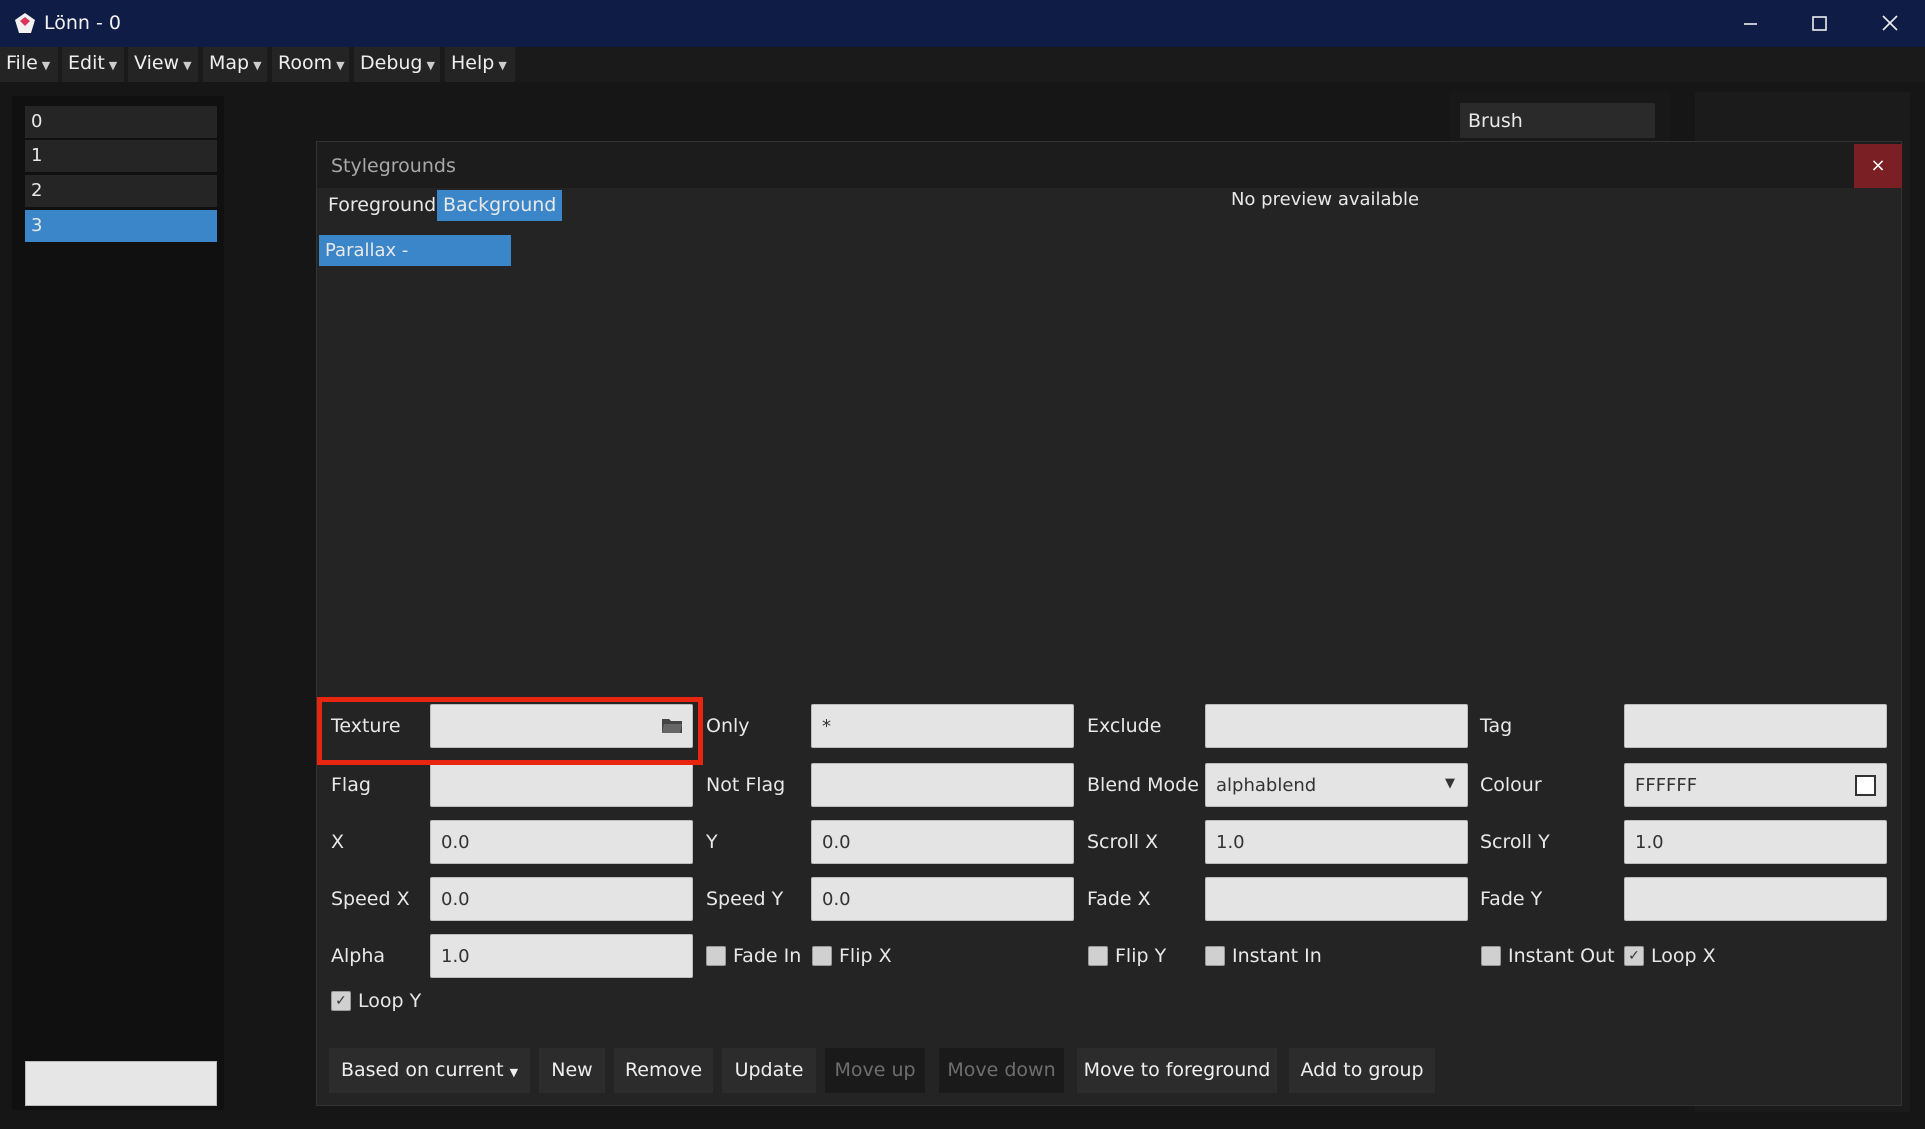 This screenshot has width=1925, height=1129. What do you see at coordinates (1755, 899) in the screenshot?
I see `fade-y-input` at bounding box center [1755, 899].